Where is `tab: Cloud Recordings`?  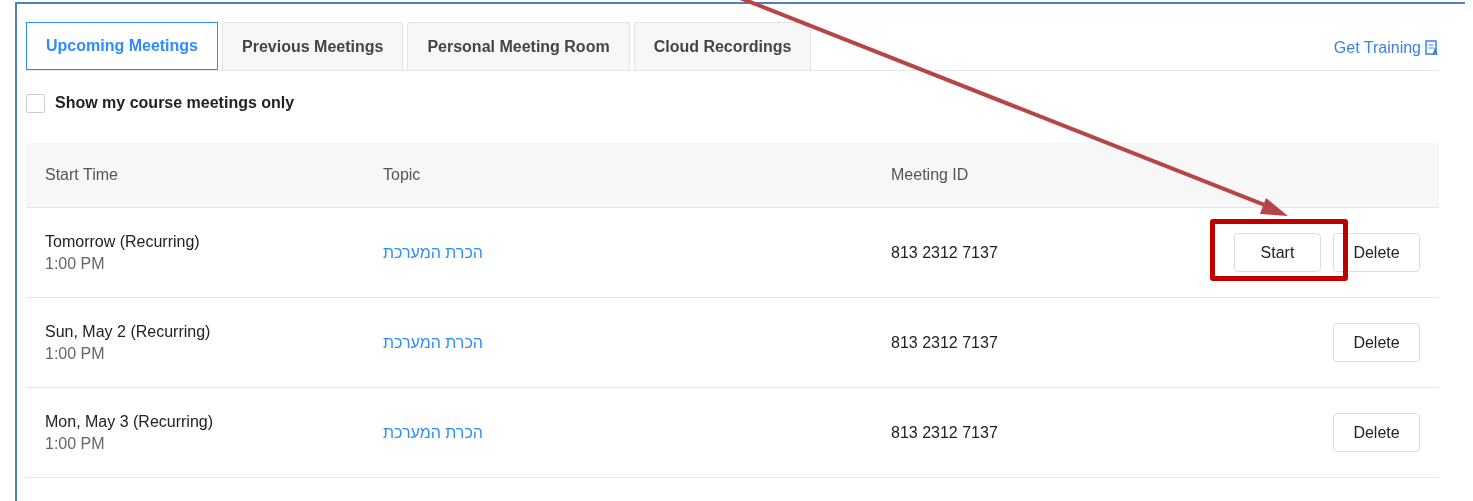
tab: Cloud Recordings is located at coordinates (722, 46).